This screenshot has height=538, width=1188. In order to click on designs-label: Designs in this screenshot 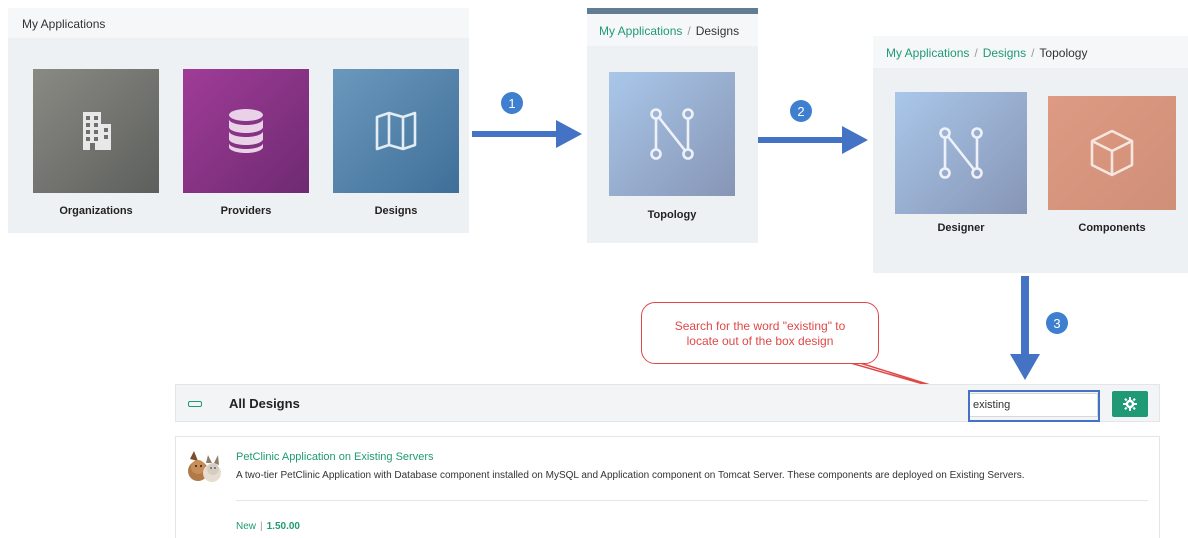, I will do `click(396, 211)`.